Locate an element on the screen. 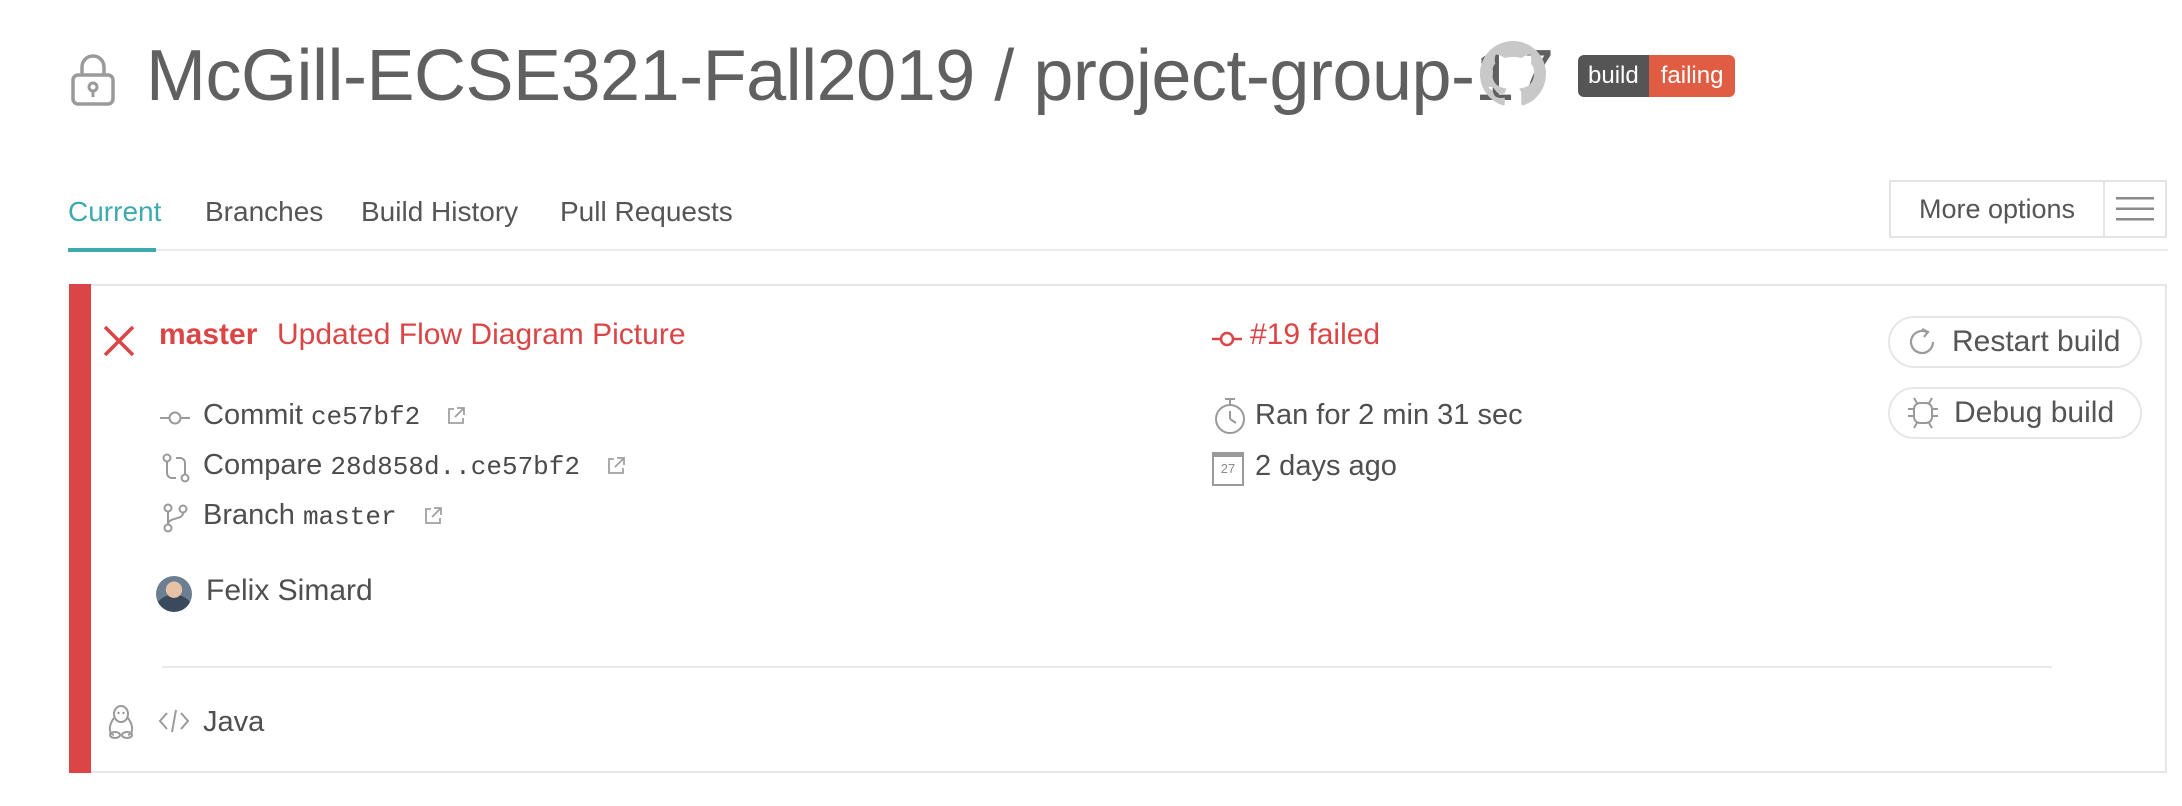 The height and width of the screenshot is (806, 2182). more-options-label: More options is located at coordinates (1998, 209).